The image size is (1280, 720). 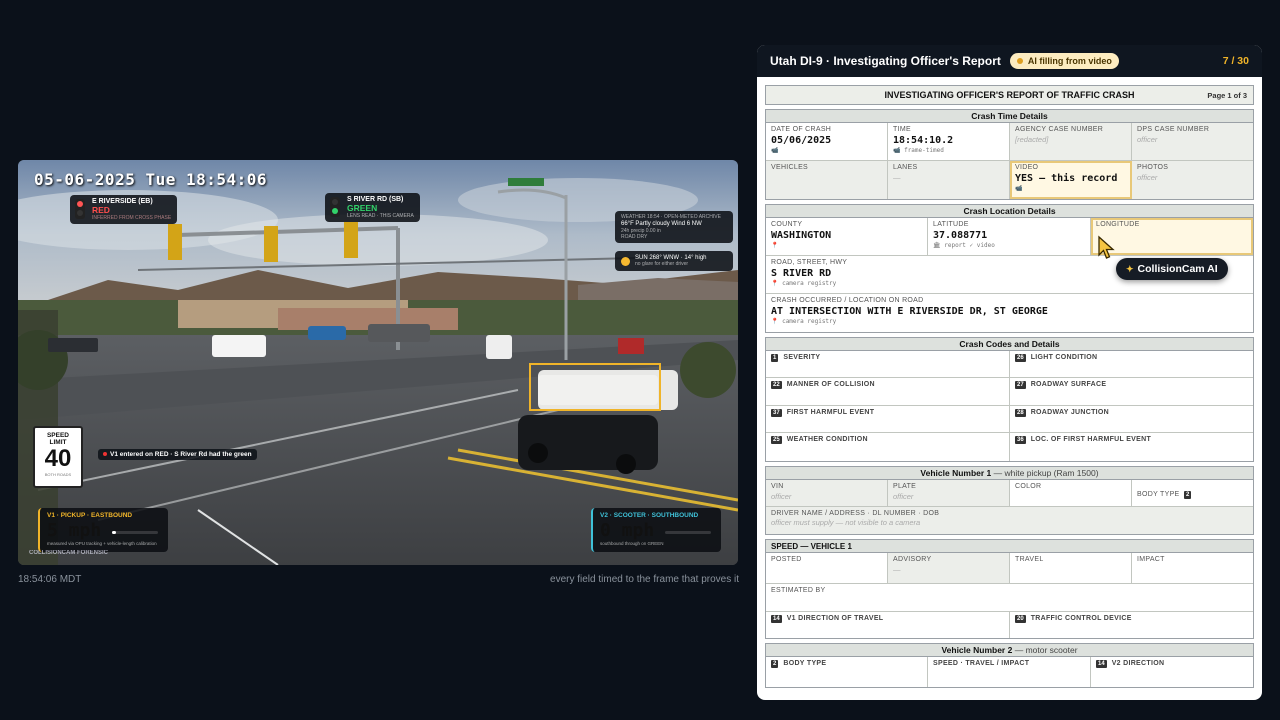 I want to click on field-label: VIN, so click(x=777, y=486).